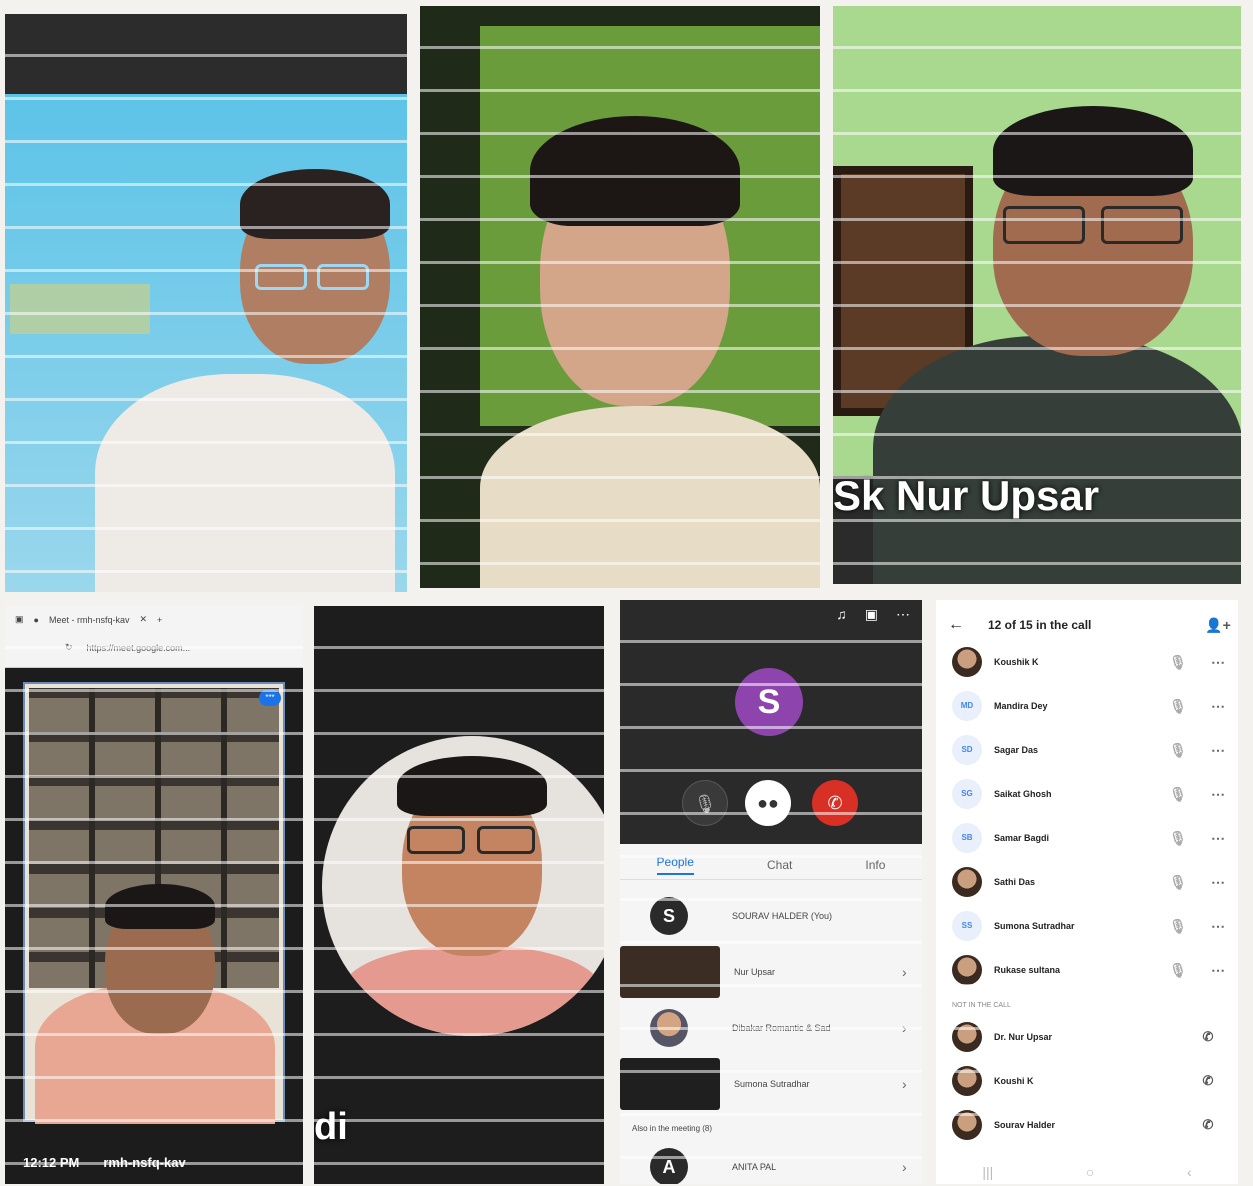  What do you see at coordinates (1087, 926) in the screenshot?
I see `member-row: SS Sumona Sutradhar 🎙 ⋯` at bounding box center [1087, 926].